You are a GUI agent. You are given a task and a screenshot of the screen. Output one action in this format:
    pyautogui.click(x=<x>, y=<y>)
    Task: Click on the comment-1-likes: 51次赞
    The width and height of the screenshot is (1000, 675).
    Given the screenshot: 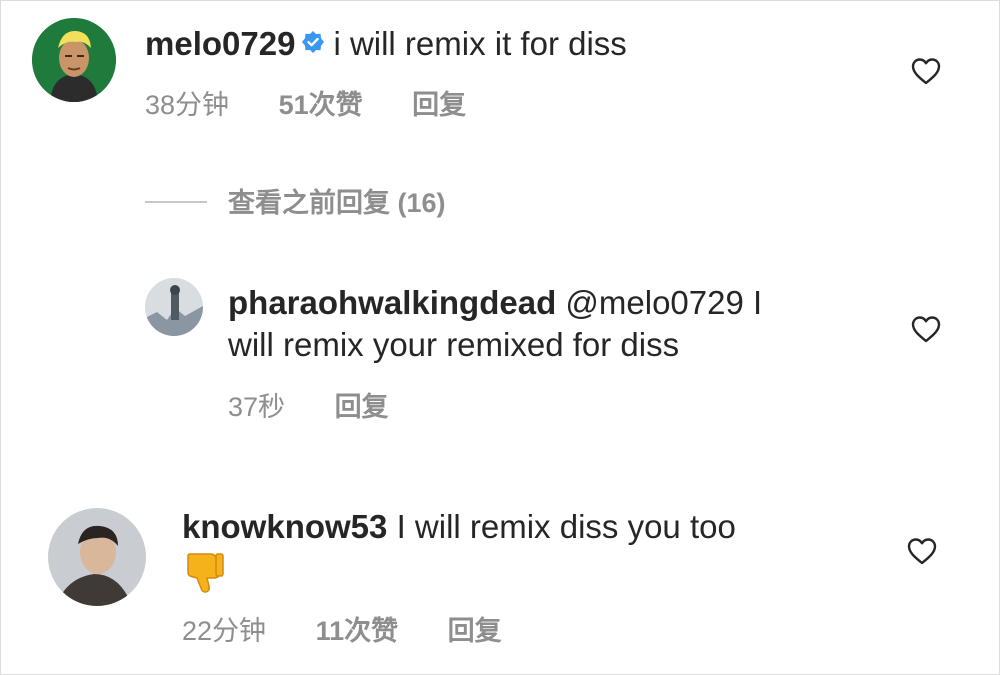 What is the action you would take?
    pyautogui.click(x=321, y=105)
    